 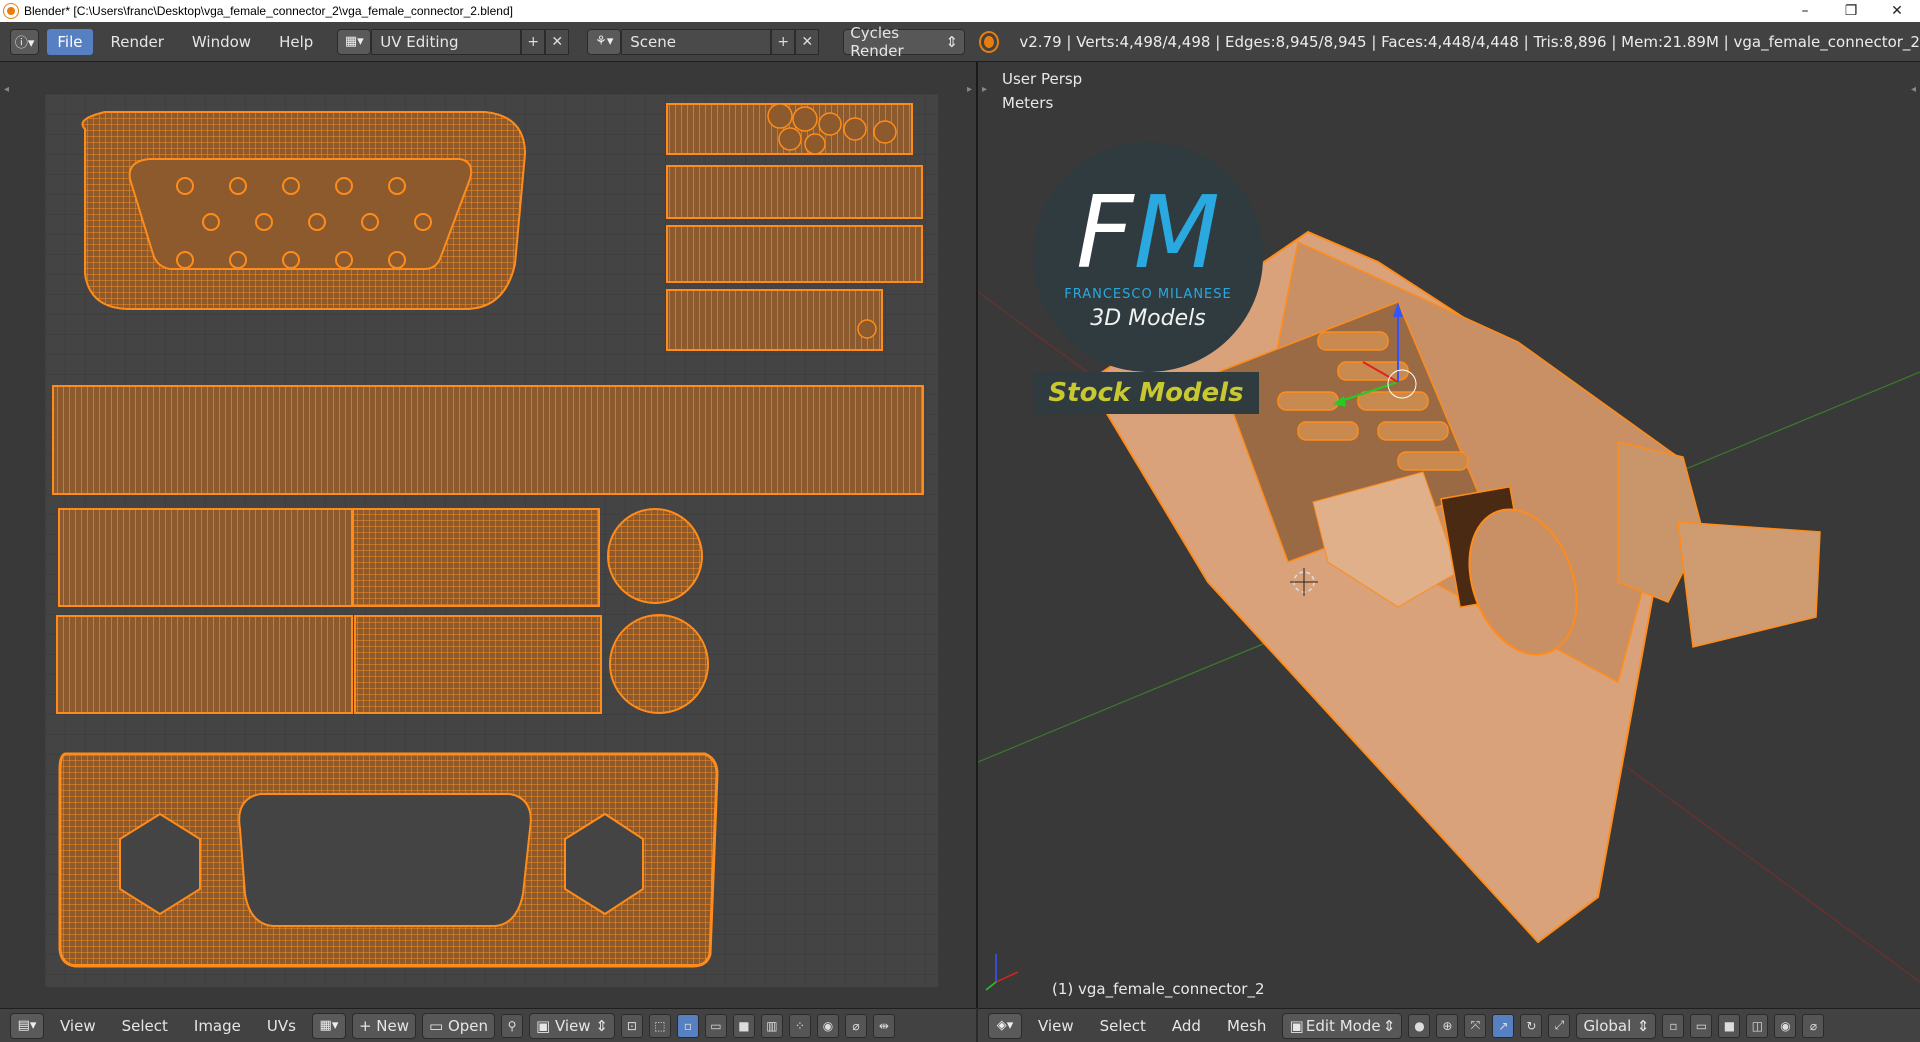 I want to click on snap-icon: ⌀, so click(x=855, y=1025).